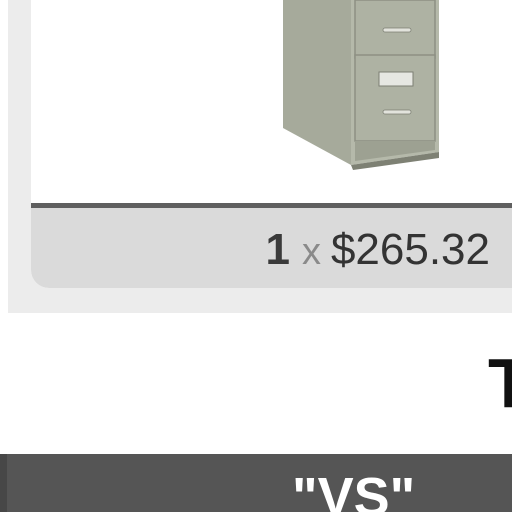 The height and width of the screenshot is (512, 512). What do you see at coordinates (500, 383) in the screenshot?
I see `section-heading: T` at bounding box center [500, 383].